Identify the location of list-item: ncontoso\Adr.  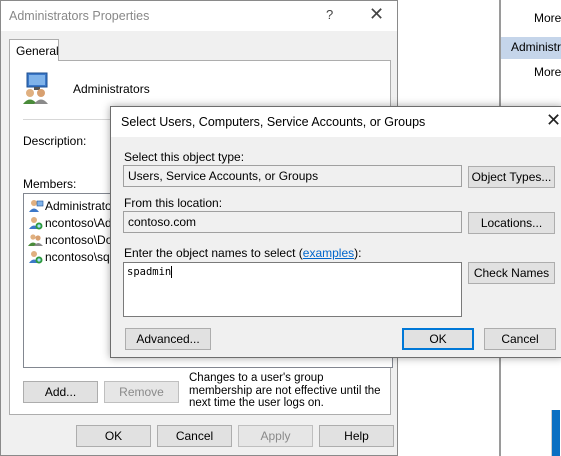
(72, 223).